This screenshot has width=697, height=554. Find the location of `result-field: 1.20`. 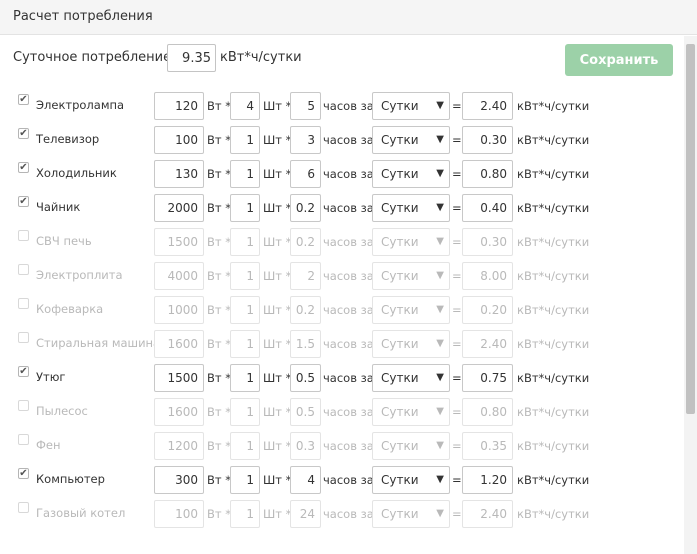

result-field: 1.20 is located at coordinates (487, 480).